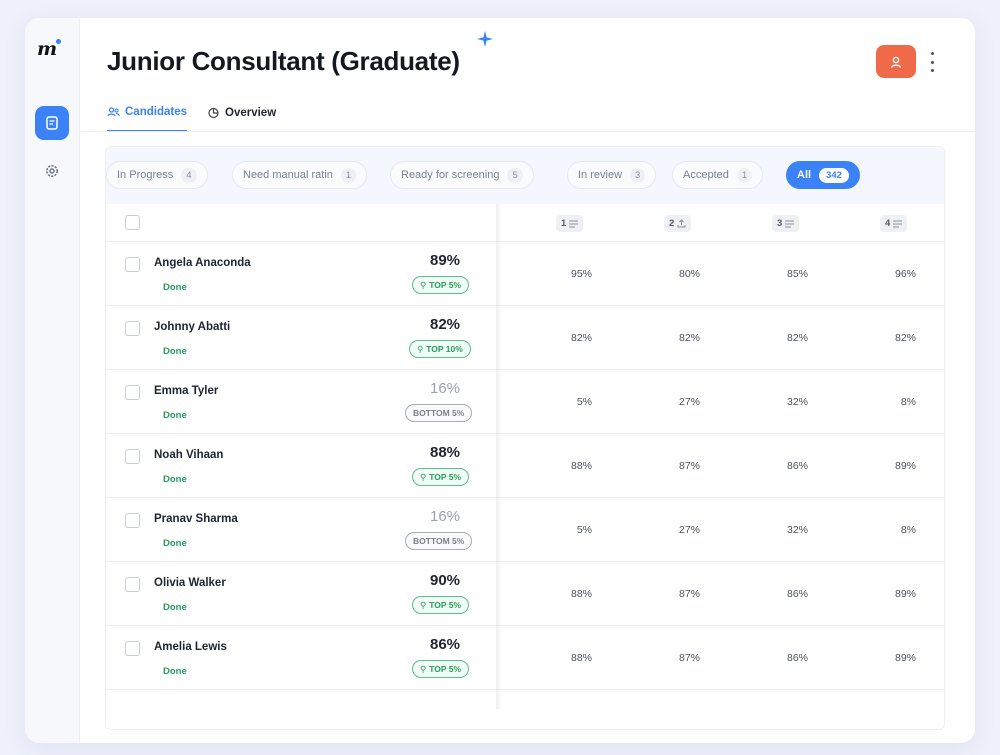 Image resolution: width=1000 pixels, height=755 pixels. Describe the element at coordinates (189, 175) in the screenshot. I see `filter-count: 4` at that location.